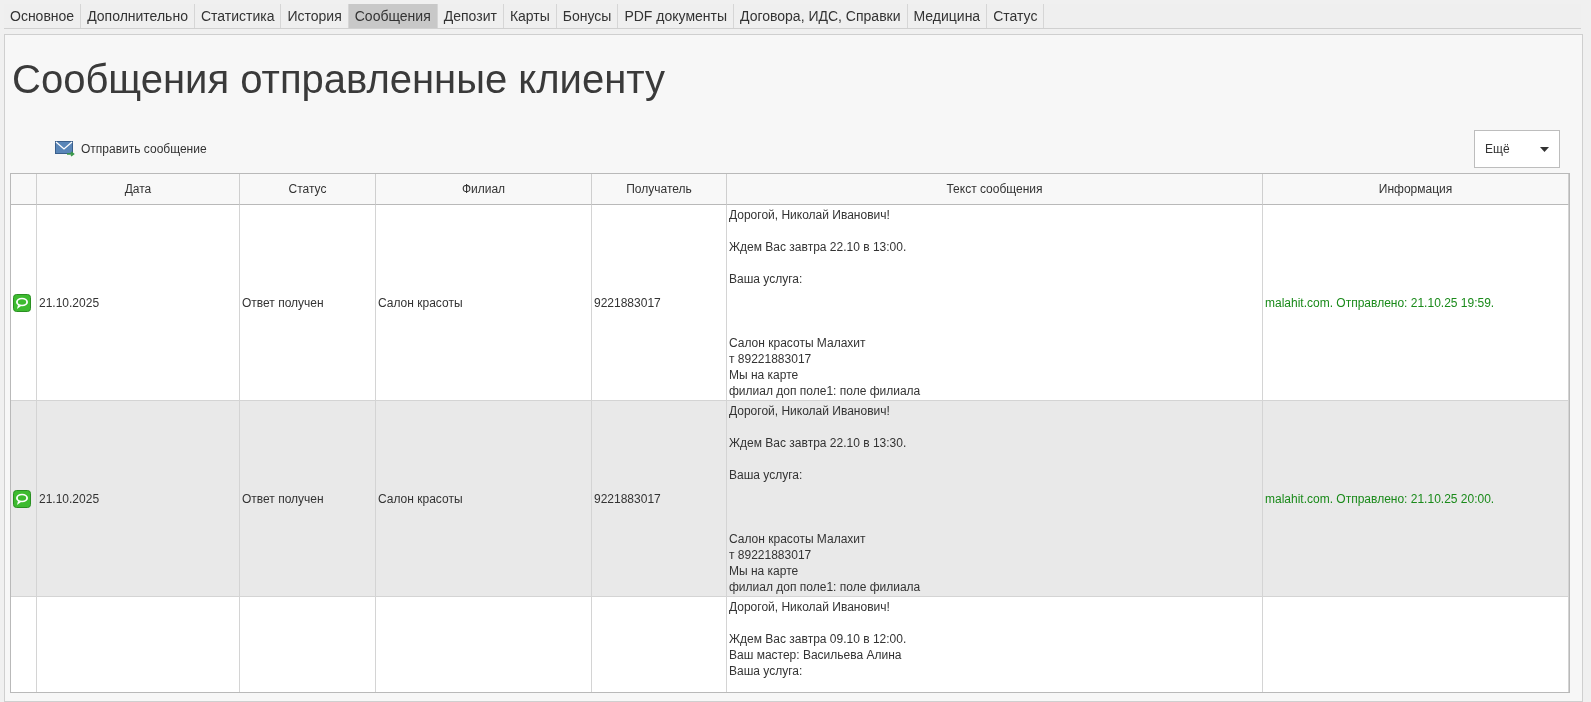  Describe the element at coordinates (131, 149) in the screenshot. I see `send-message-button: Отправить сообщение` at that location.